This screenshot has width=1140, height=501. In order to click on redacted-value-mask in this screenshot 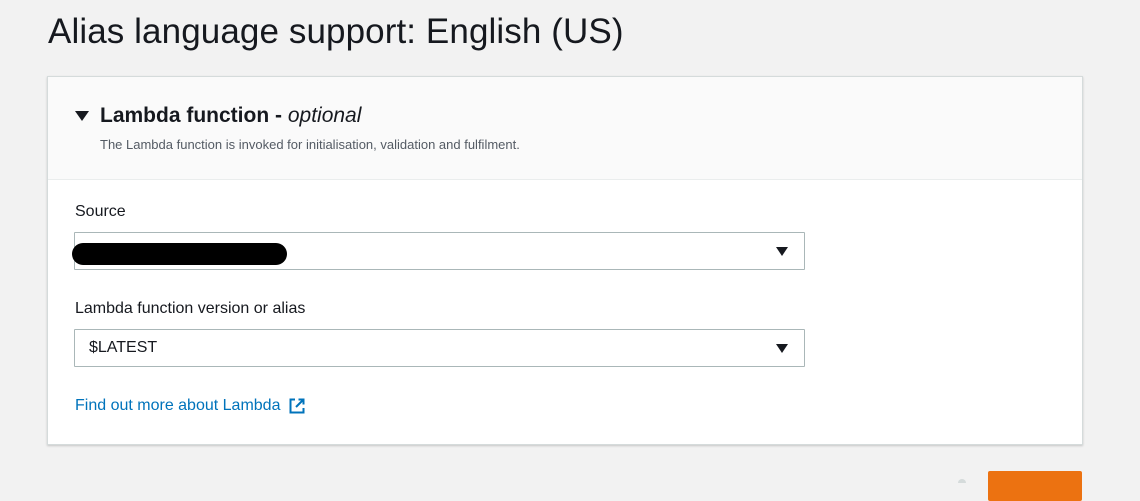, I will do `click(179, 254)`.